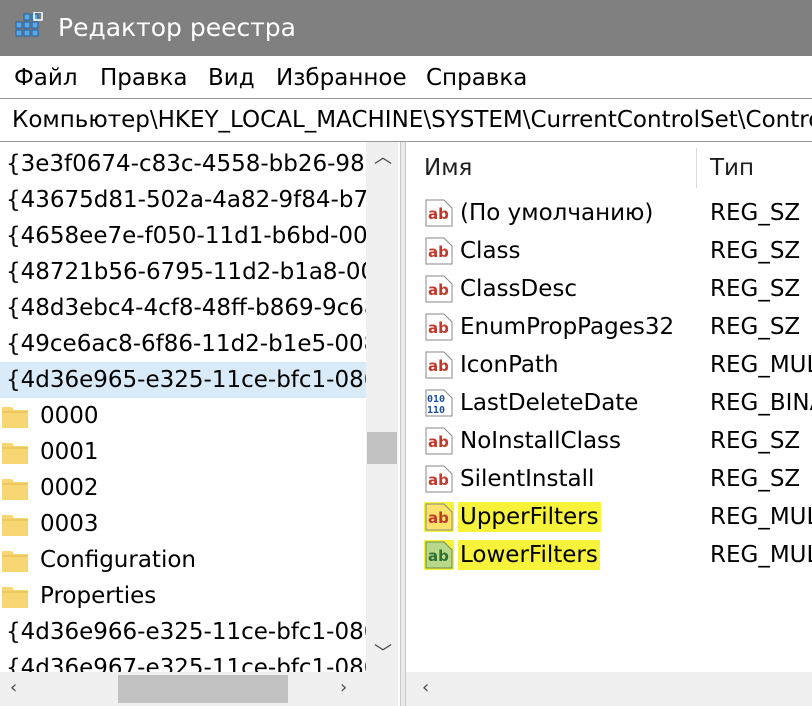 This screenshot has width=812, height=706. Describe the element at coordinates (186, 164) in the screenshot. I see `tree-item-label: {3e3f0674-c83c-4558-bb26-9820e1` at that location.